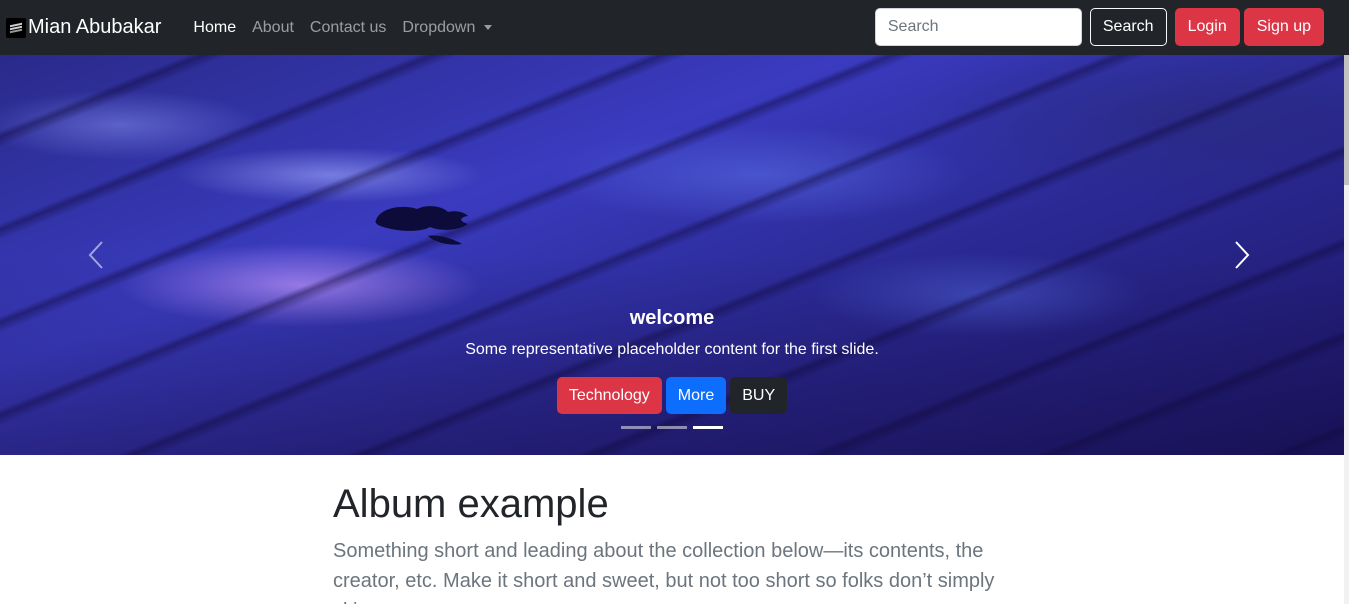 The image size is (1349, 604). I want to click on page-scrollbar-thumb, so click(1346, 120).